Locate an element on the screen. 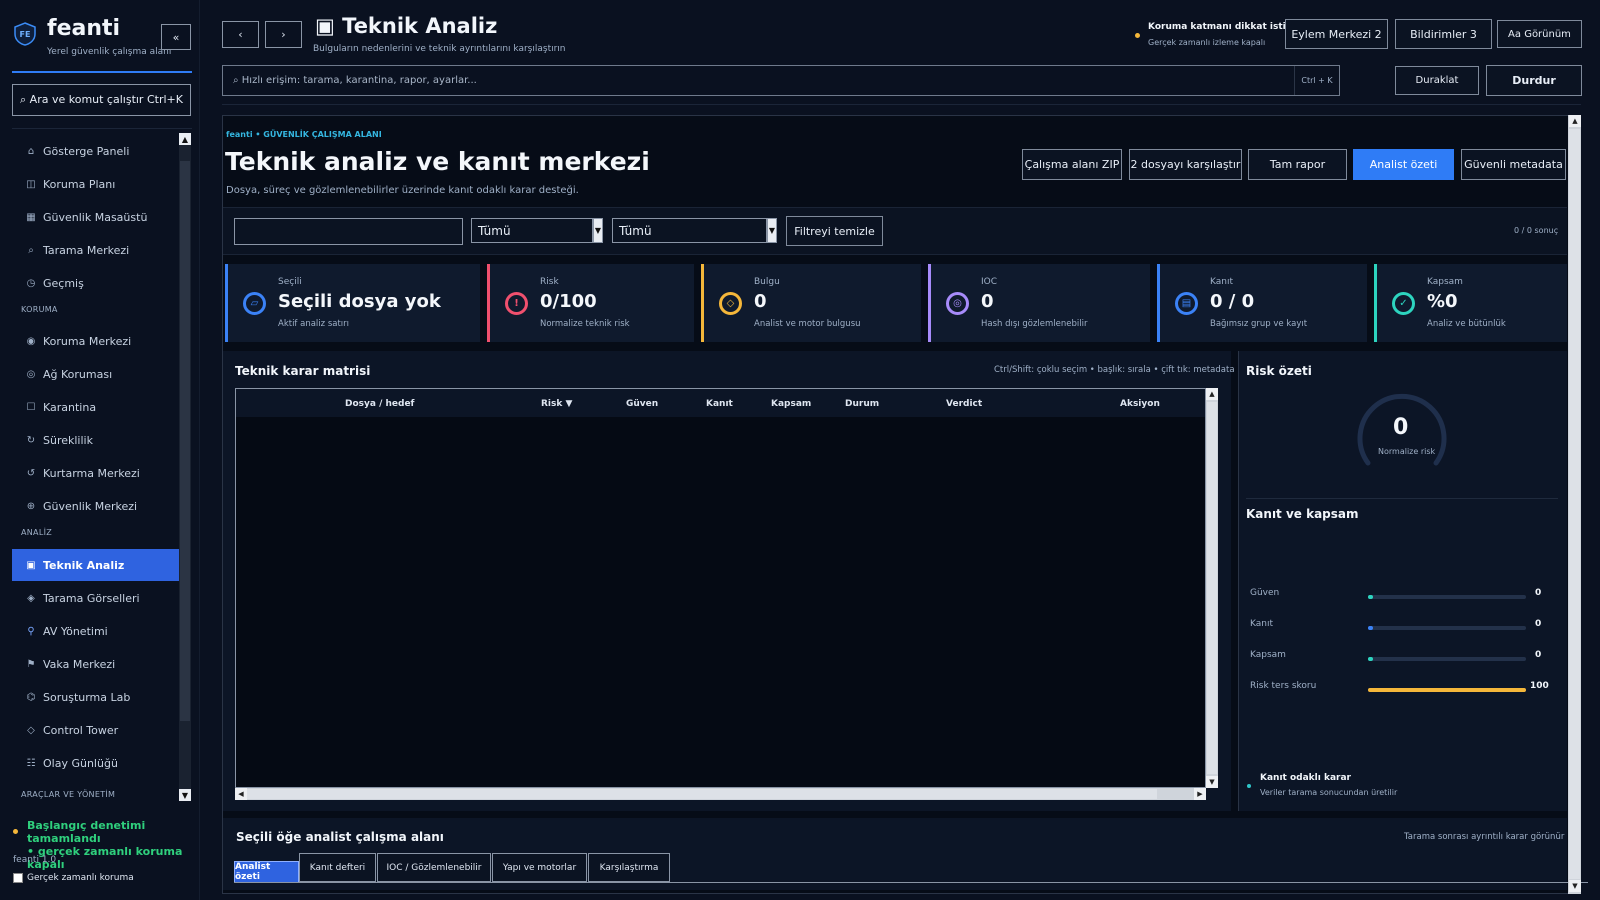  sidebar-item-scan-center: ⌕ Tarama Merkezi is located at coordinates (95, 250).